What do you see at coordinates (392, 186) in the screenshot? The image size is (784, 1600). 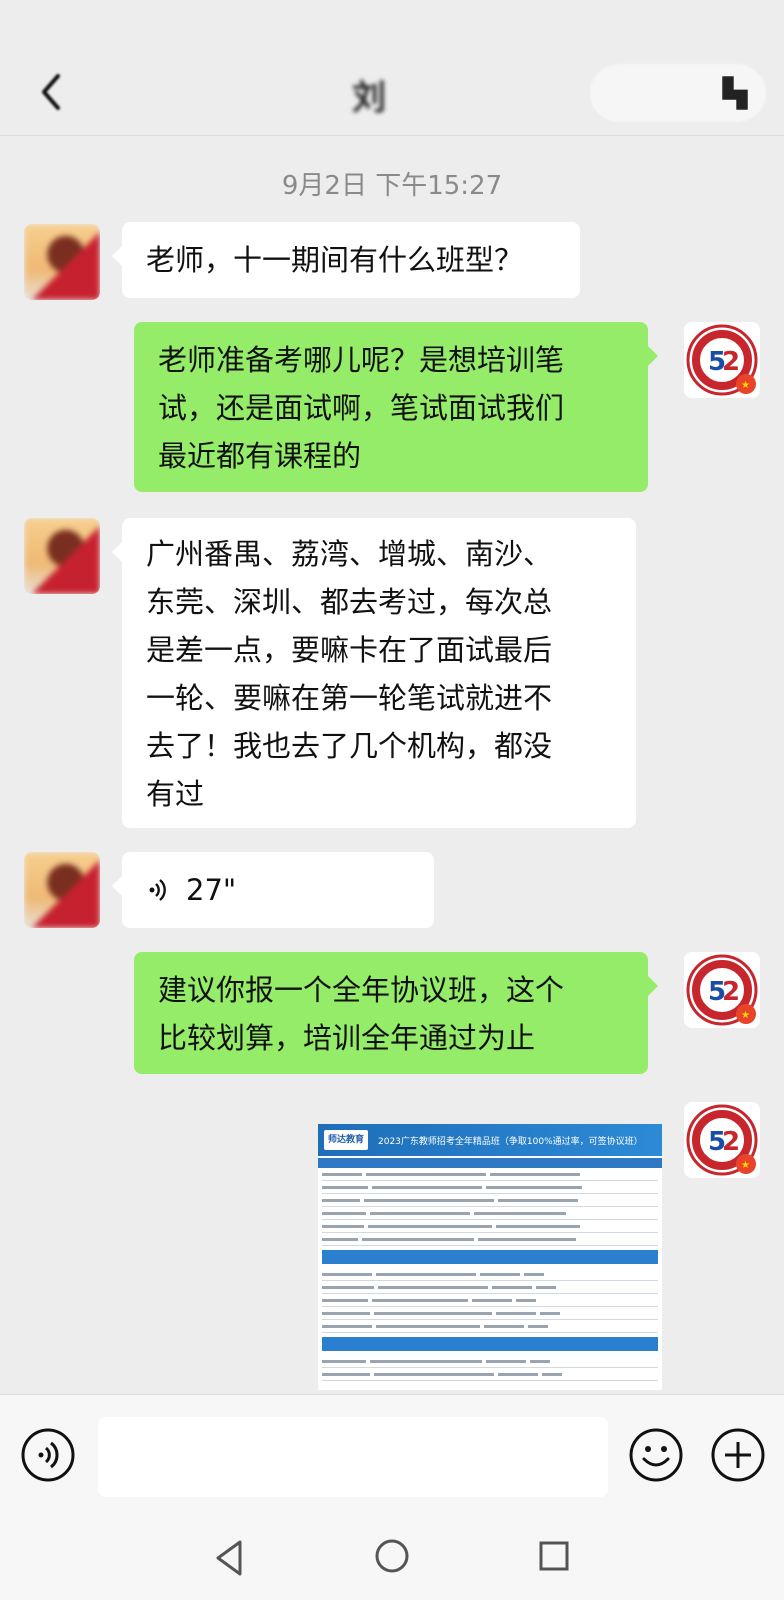 I see `message-timestamp: 9月2日 下午15:27` at bounding box center [392, 186].